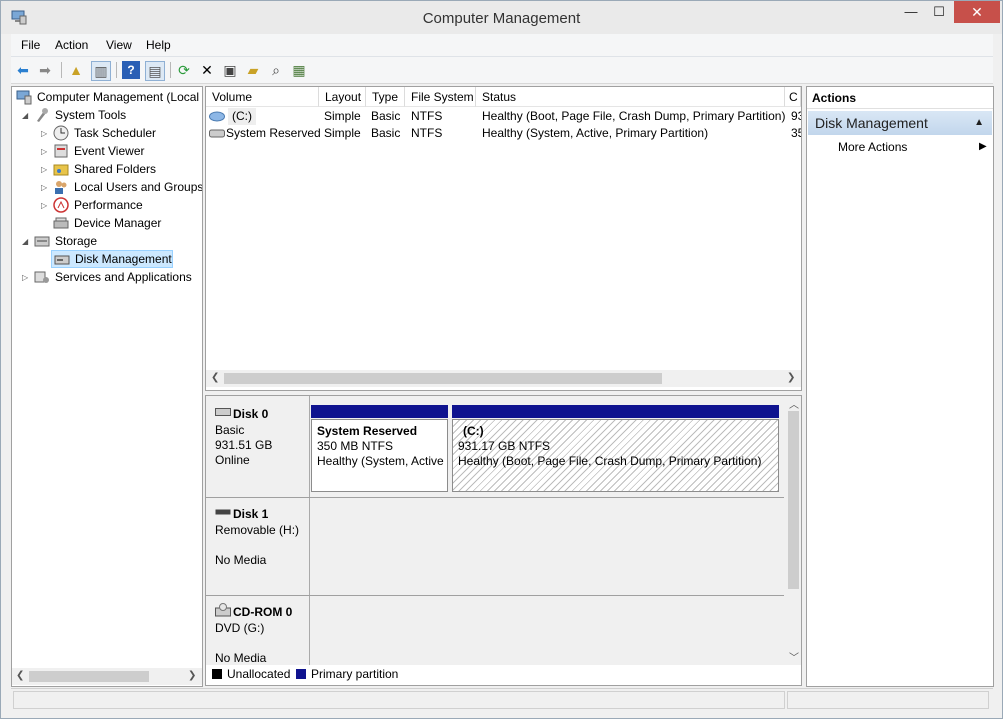  I want to click on open-folder-icon: ▰, so click(253, 70).